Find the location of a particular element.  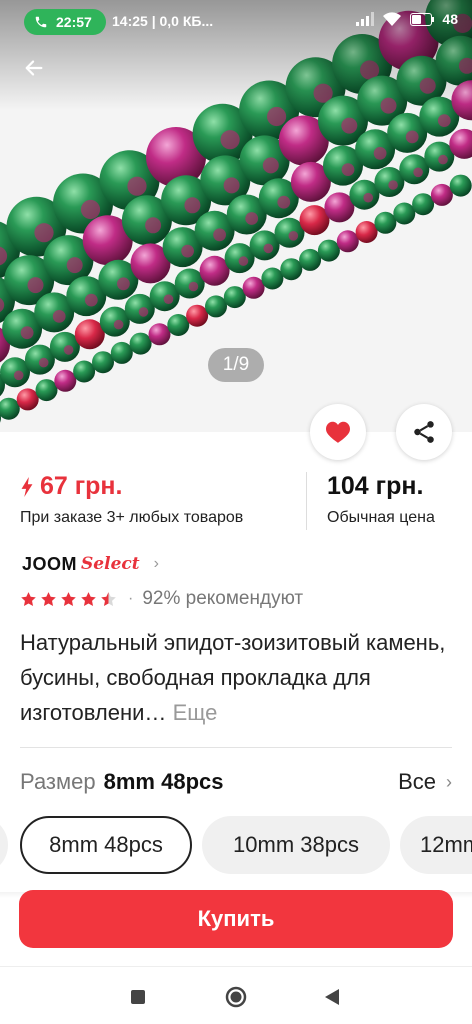

battery-level: 48 is located at coordinates (450, 19).